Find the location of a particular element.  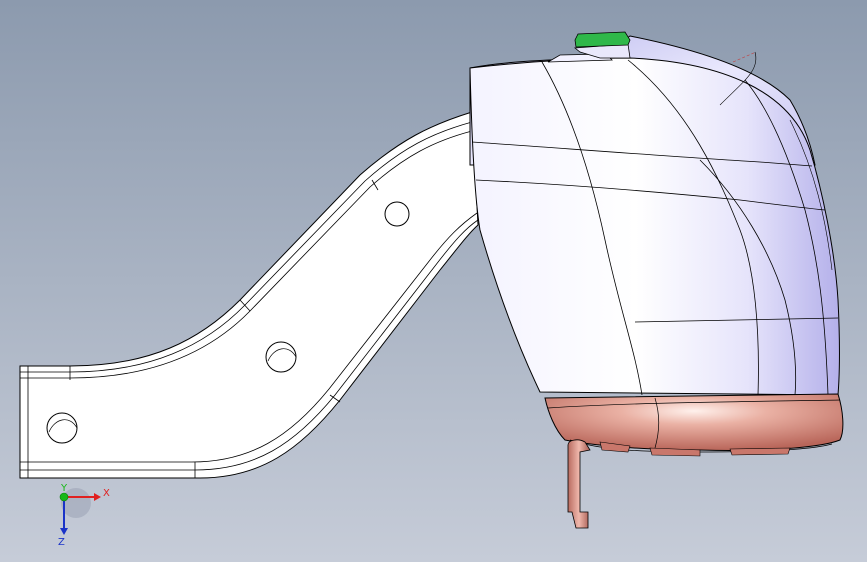

y-axis-label: Y is located at coordinates (64, 488).